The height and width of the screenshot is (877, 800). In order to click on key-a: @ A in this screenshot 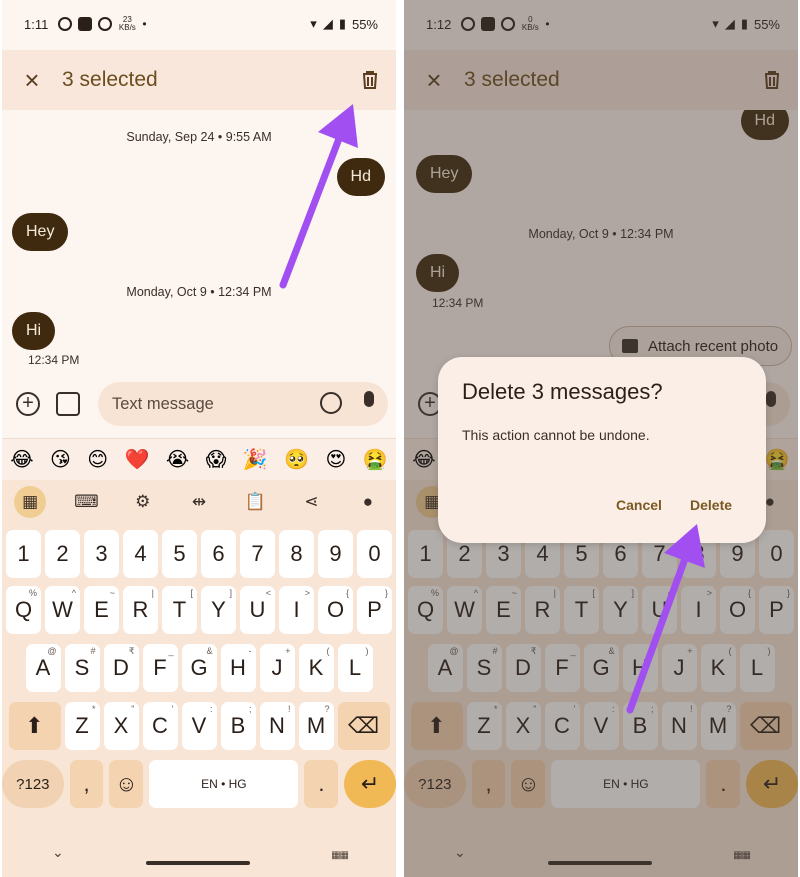, I will do `click(43, 668)`.